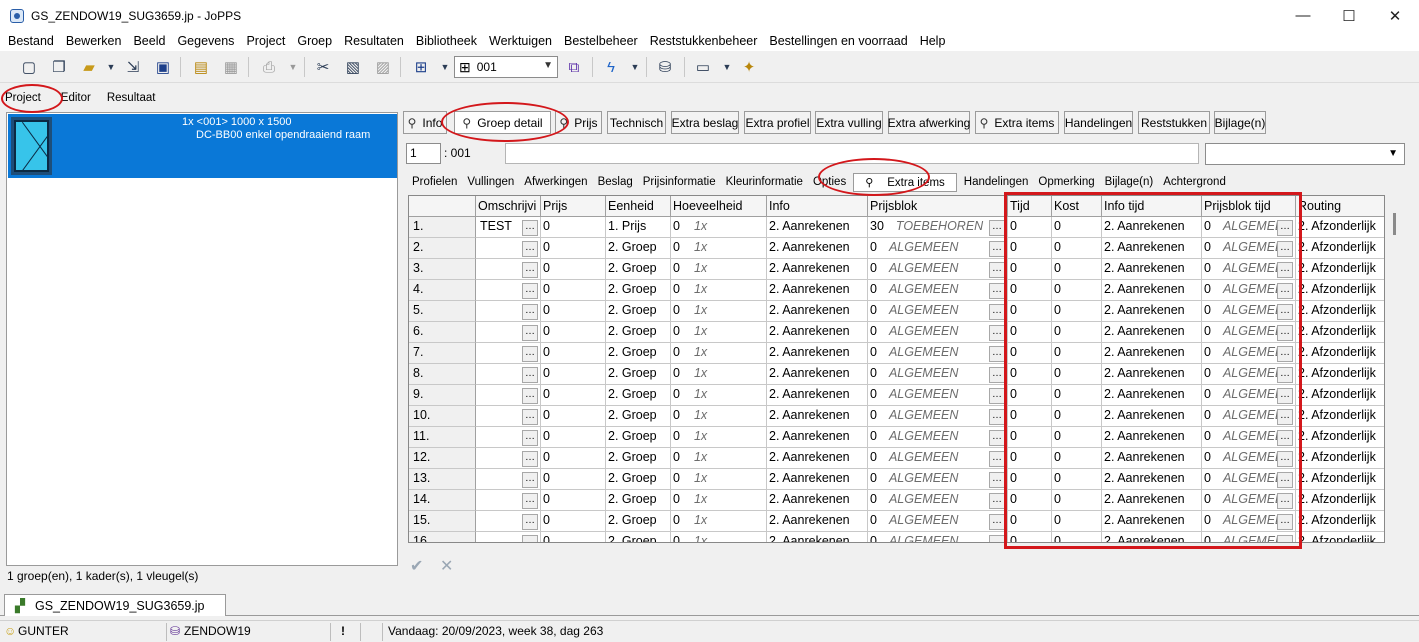 The image size is (1419, 642). Describe the element at coordinates (323, 67) in the screenshot. I see `cut-icon: ✂` at that location.